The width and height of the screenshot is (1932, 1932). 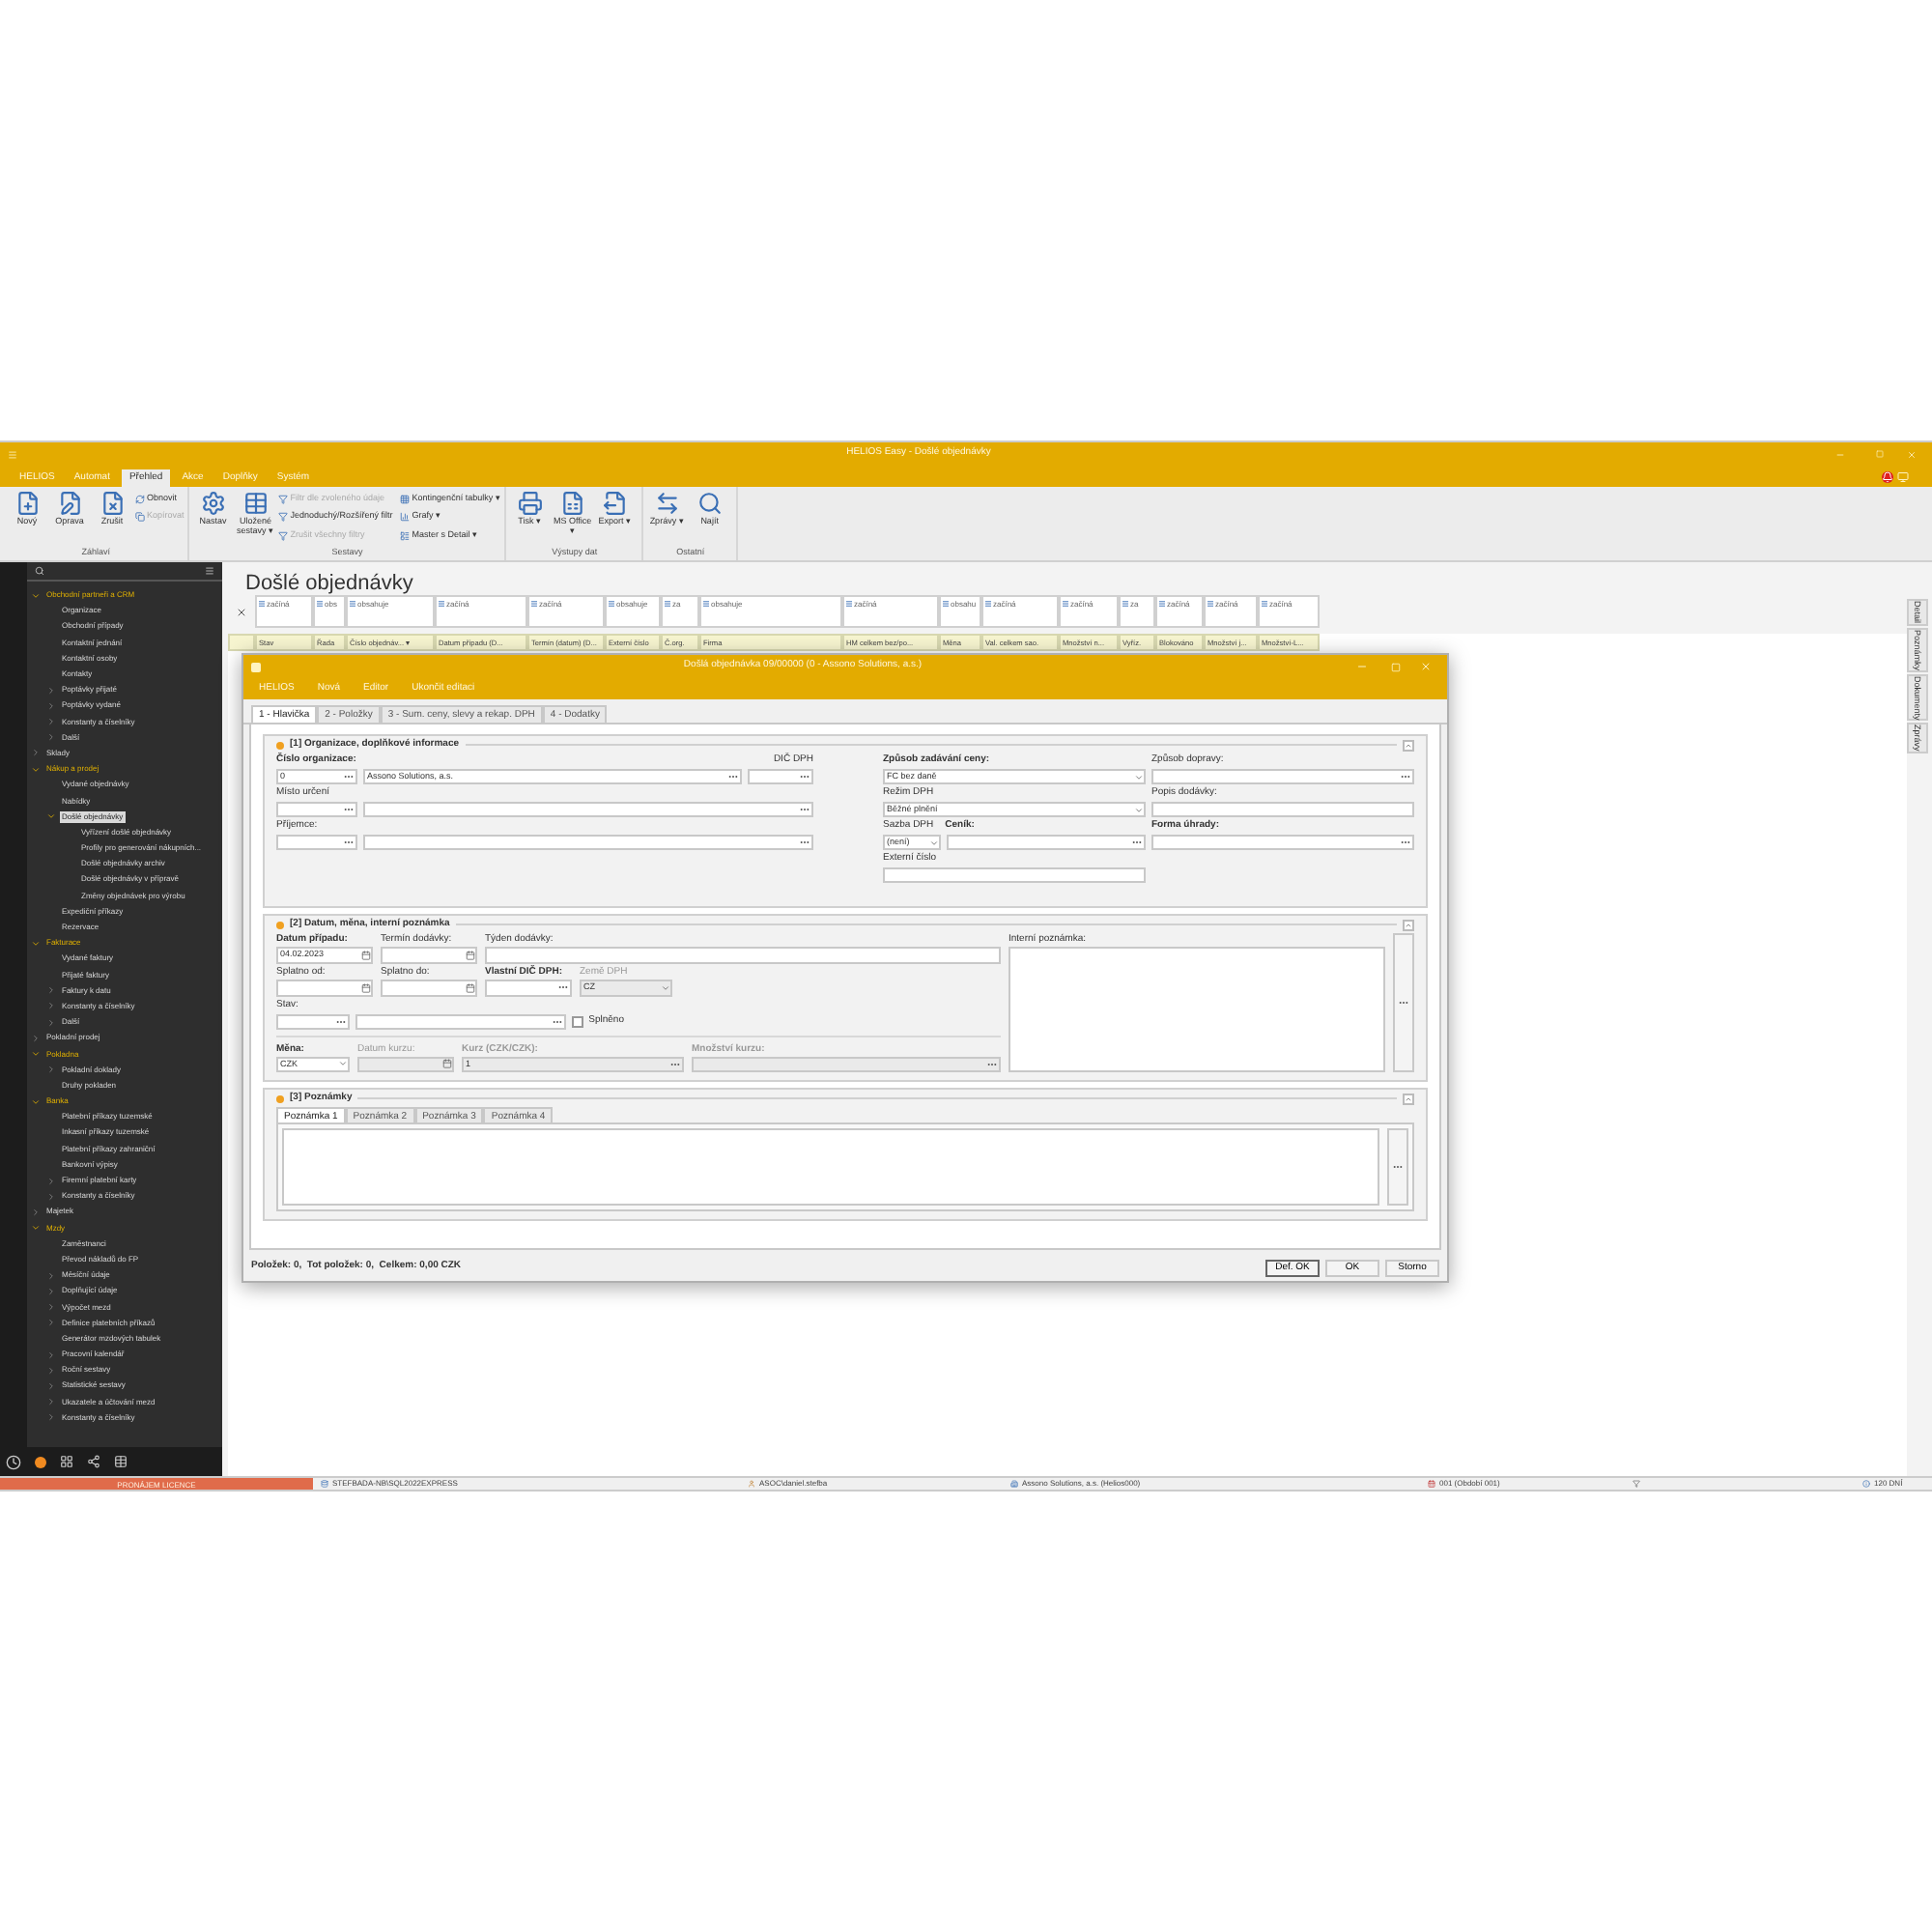 I want to click on close-icon, so click(x=1426, y=666).